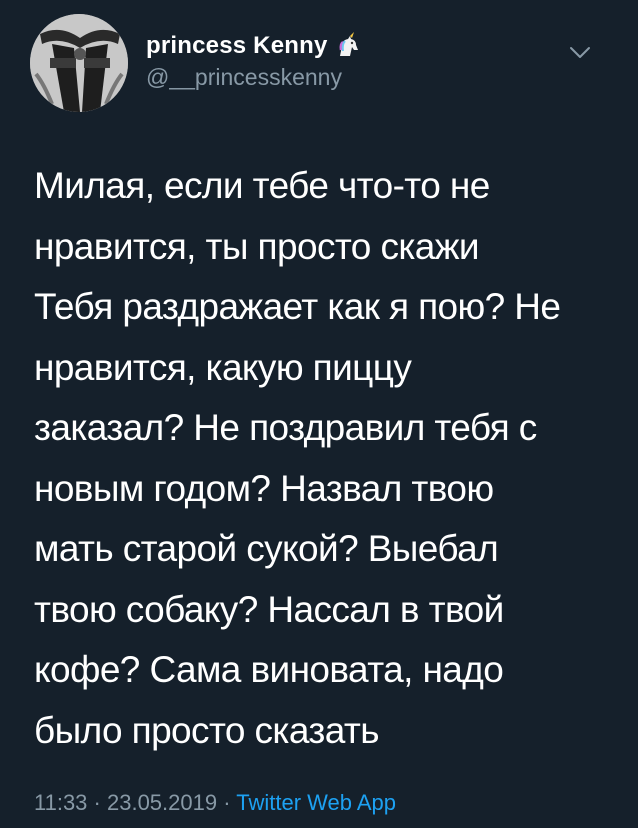 This screenshot has width=638, height=828. I want to click on tweet-meta: 11:33 · 23.05.2019 · Twitter Web App, so click(215, 803).